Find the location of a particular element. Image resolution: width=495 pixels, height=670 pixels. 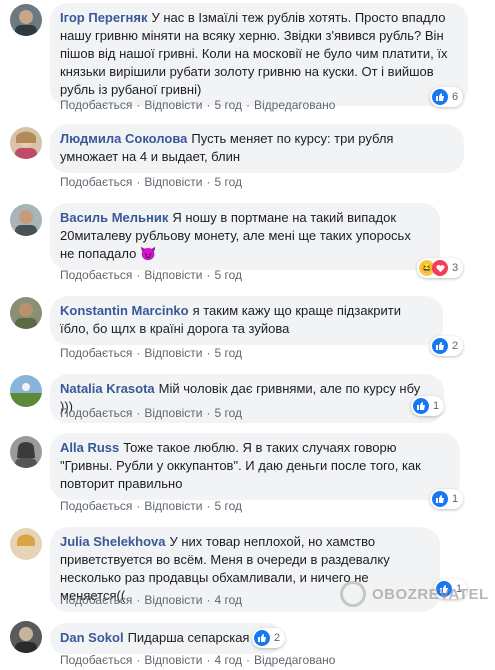

reaction-count: 6 is located at coordinates (455, 97).